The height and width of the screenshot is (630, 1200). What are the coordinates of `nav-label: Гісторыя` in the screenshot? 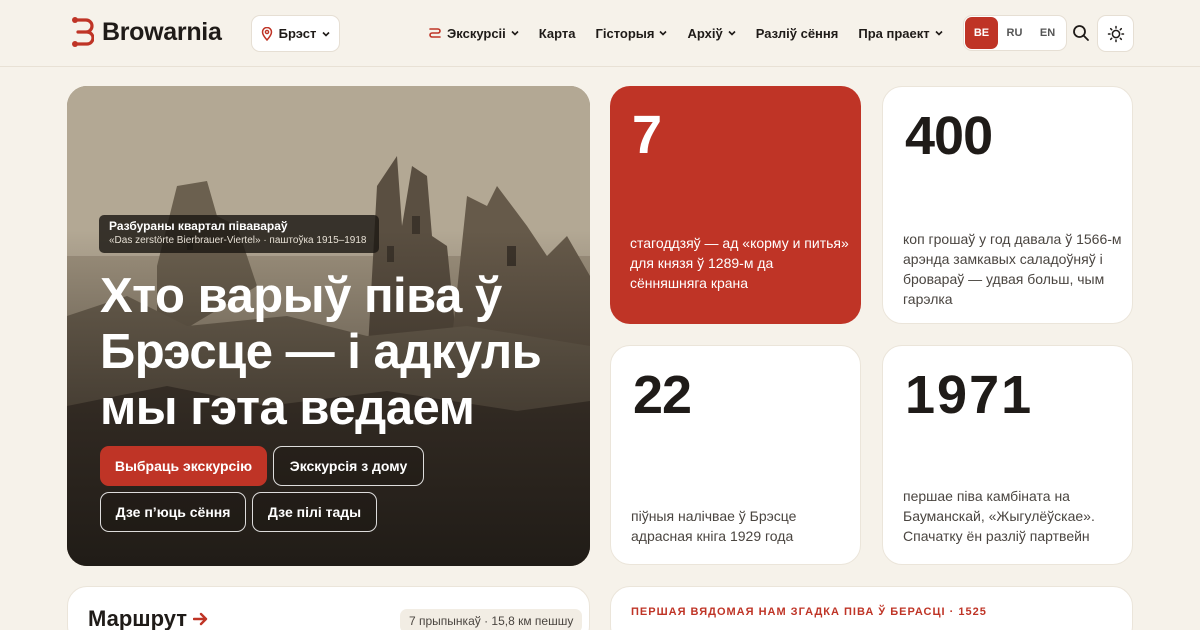 It's located at (625, 33).